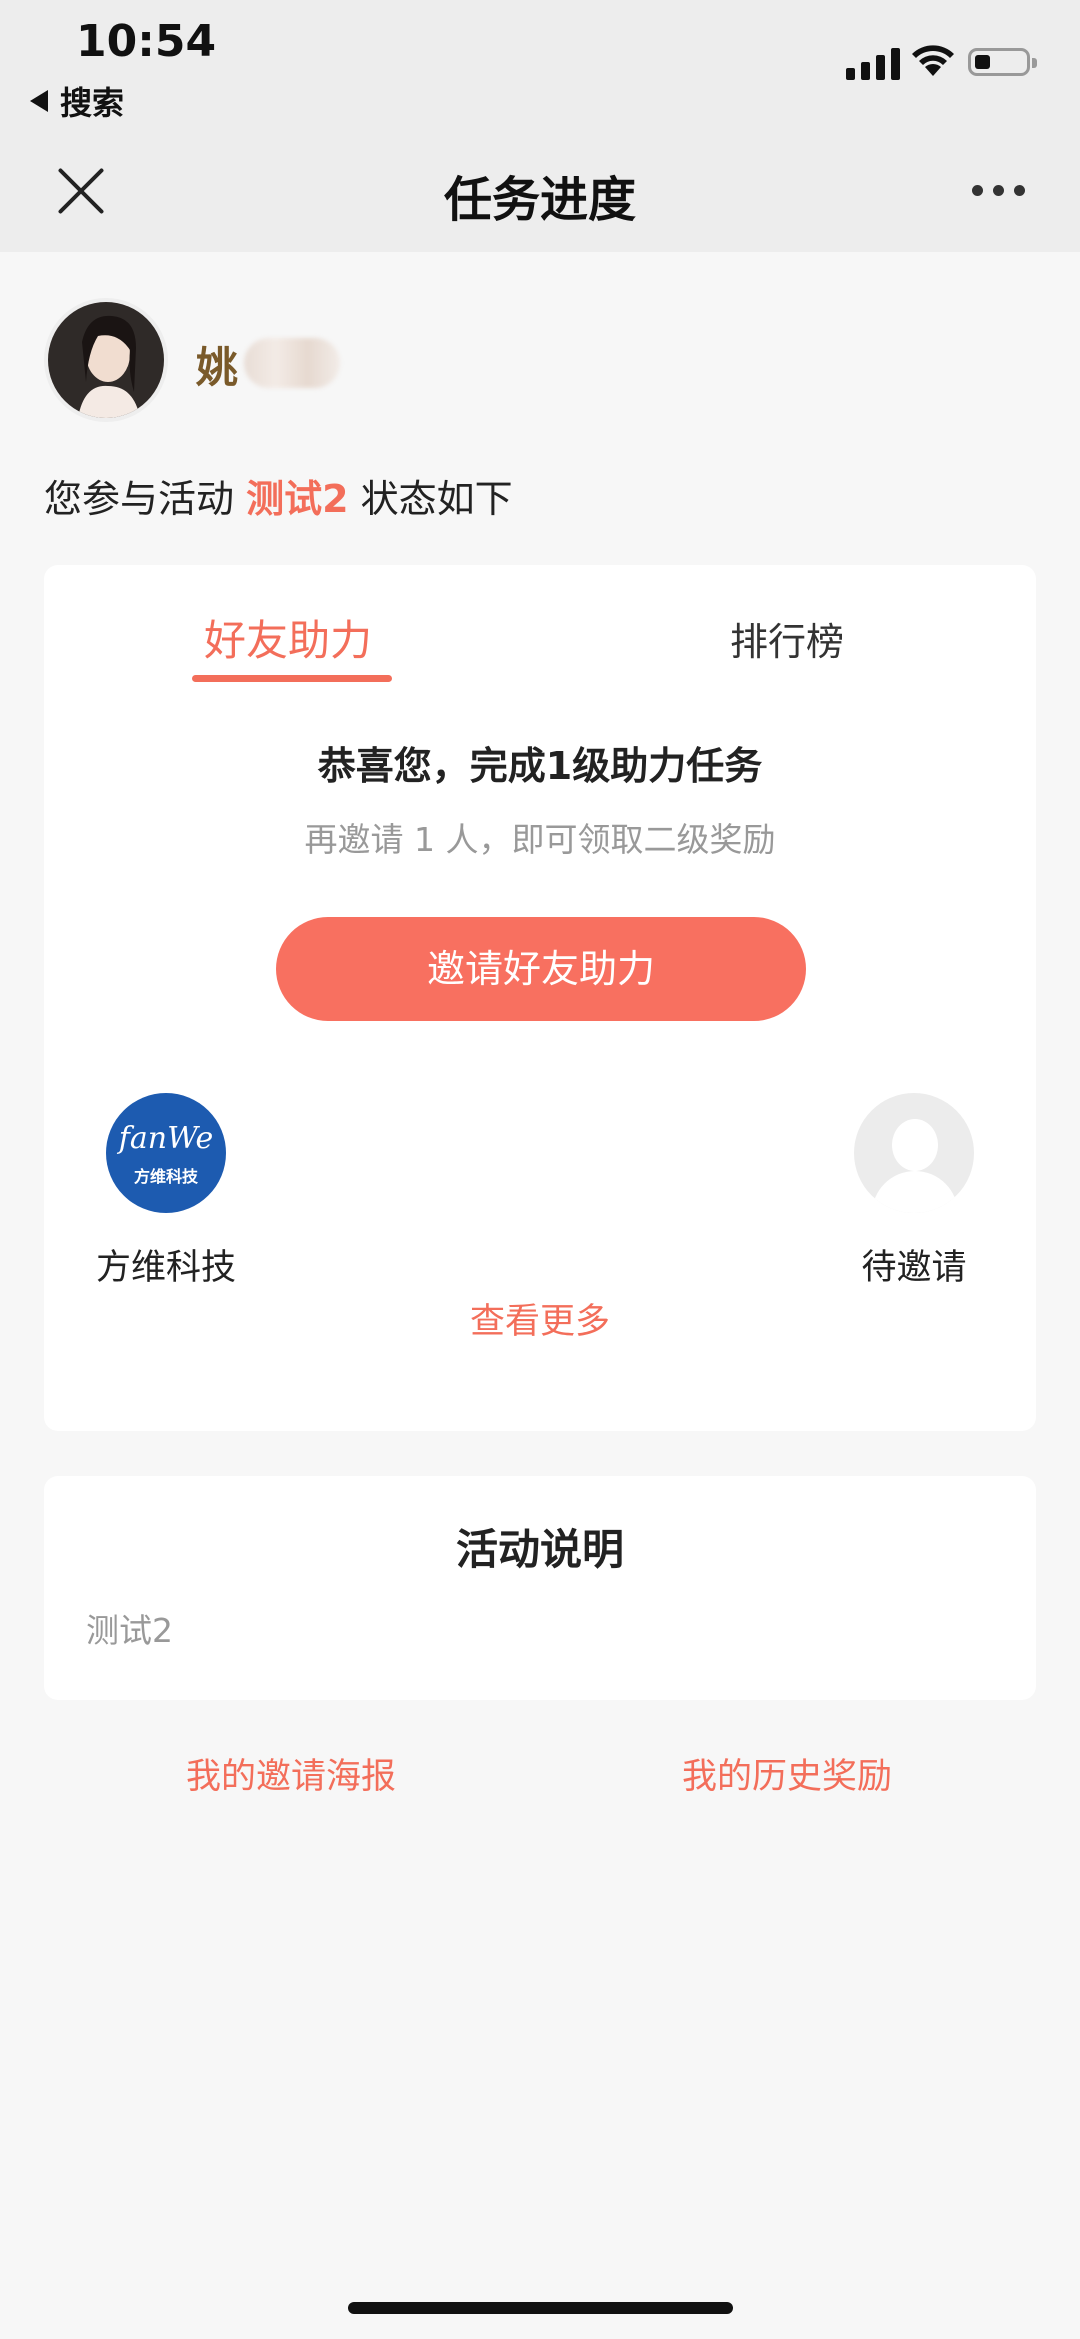 The height and width of the screenshot is (2339, 1080). Describe the element at coordinates (146, 41) in the screenshot. I see `status-time: 10:54` at that location.